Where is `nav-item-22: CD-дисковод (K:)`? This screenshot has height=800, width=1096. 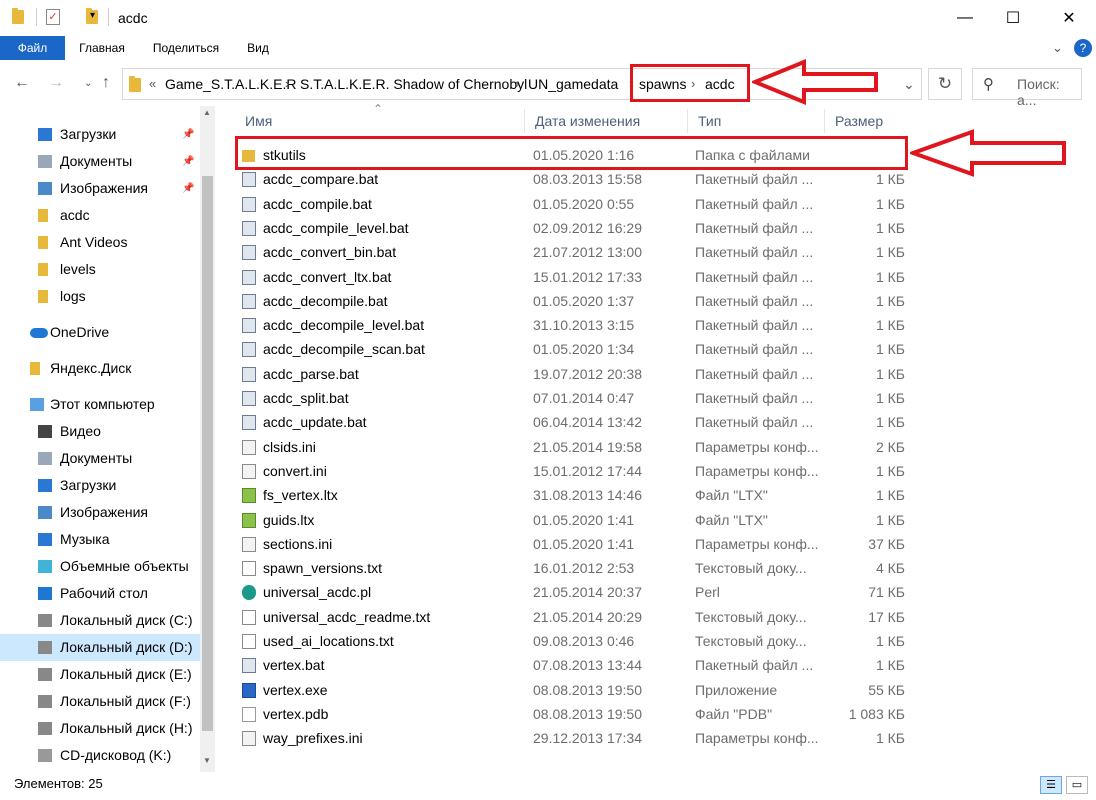 nav-item-22: CD-дисковод (K:) is located at coordinates (100, 755).